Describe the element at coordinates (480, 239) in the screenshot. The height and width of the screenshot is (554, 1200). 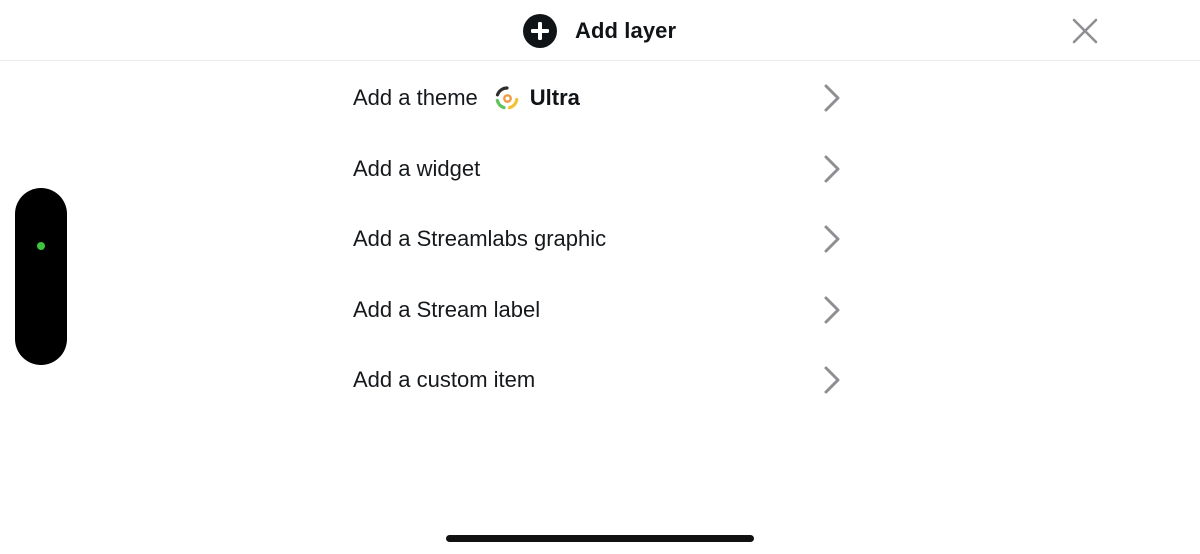
I see `menu-item-label: Add a Streamlabs graphic` at that location.